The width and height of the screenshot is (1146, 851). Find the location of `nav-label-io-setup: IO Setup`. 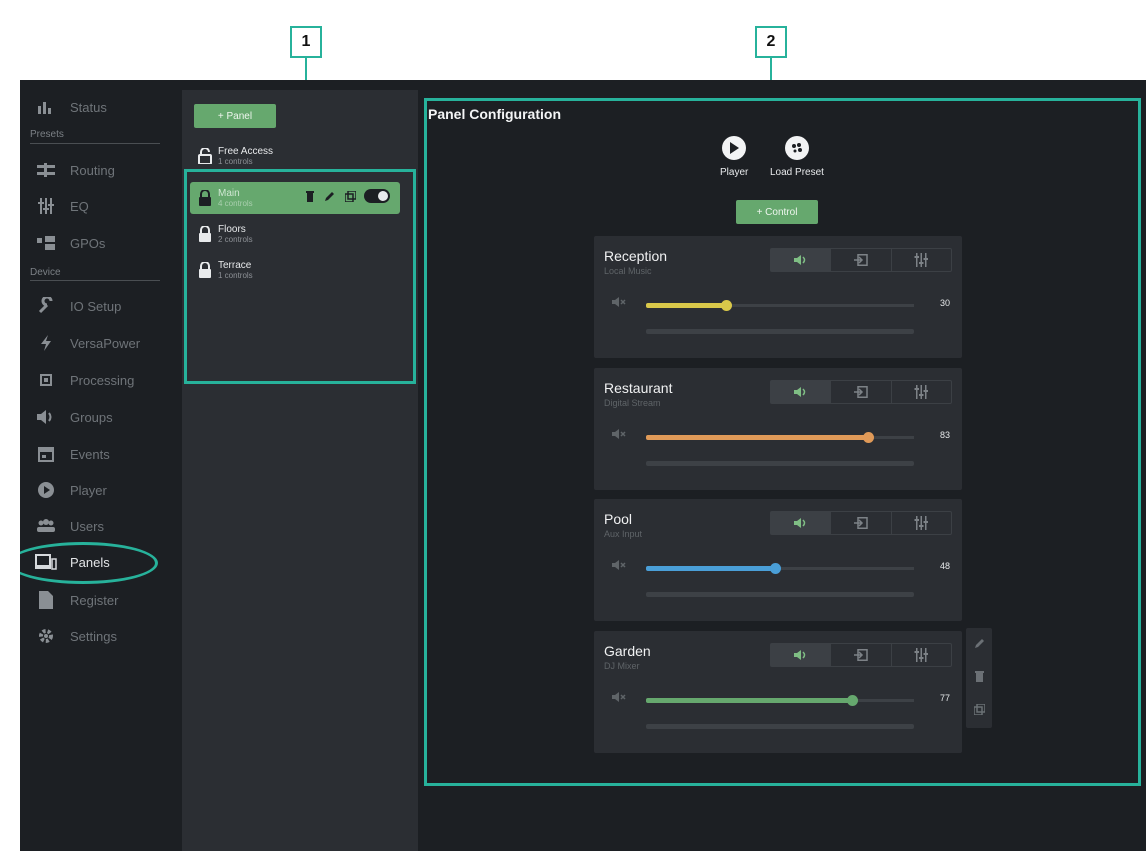

nav-label-io-setup: IO Setup is located at coordinates (96, 306).